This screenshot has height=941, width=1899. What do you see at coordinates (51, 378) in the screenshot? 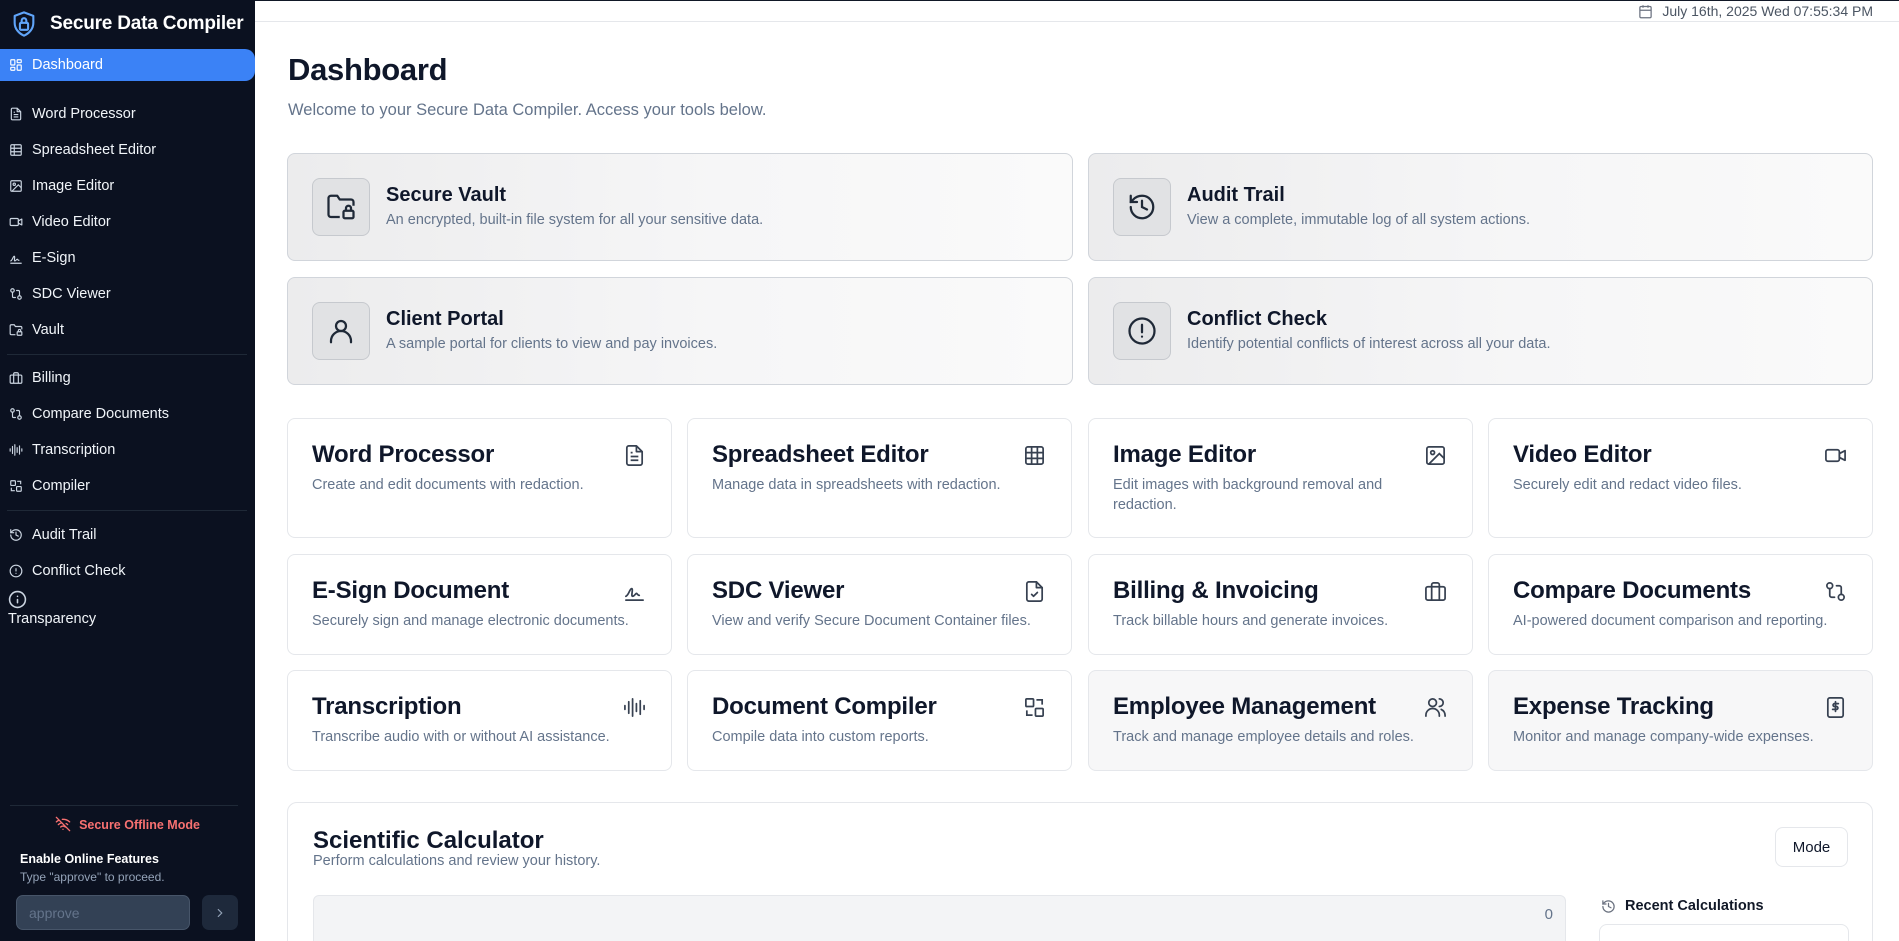
I see `sidebar-item-label: Billing` at bounding box center [51, 378].